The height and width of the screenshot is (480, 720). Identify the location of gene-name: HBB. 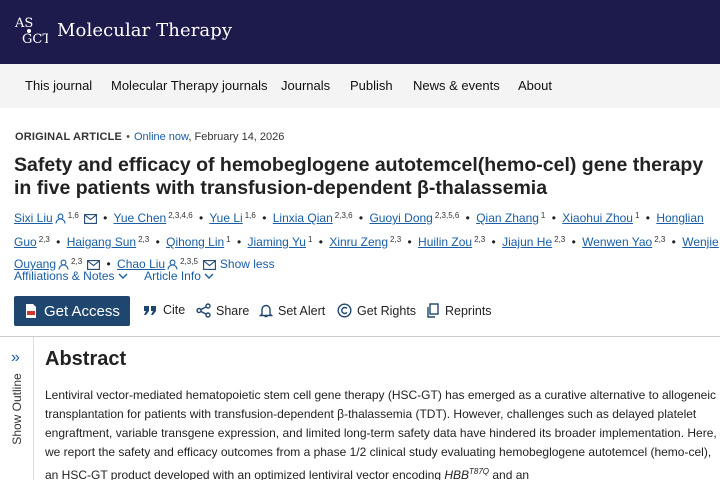
(457, 474).